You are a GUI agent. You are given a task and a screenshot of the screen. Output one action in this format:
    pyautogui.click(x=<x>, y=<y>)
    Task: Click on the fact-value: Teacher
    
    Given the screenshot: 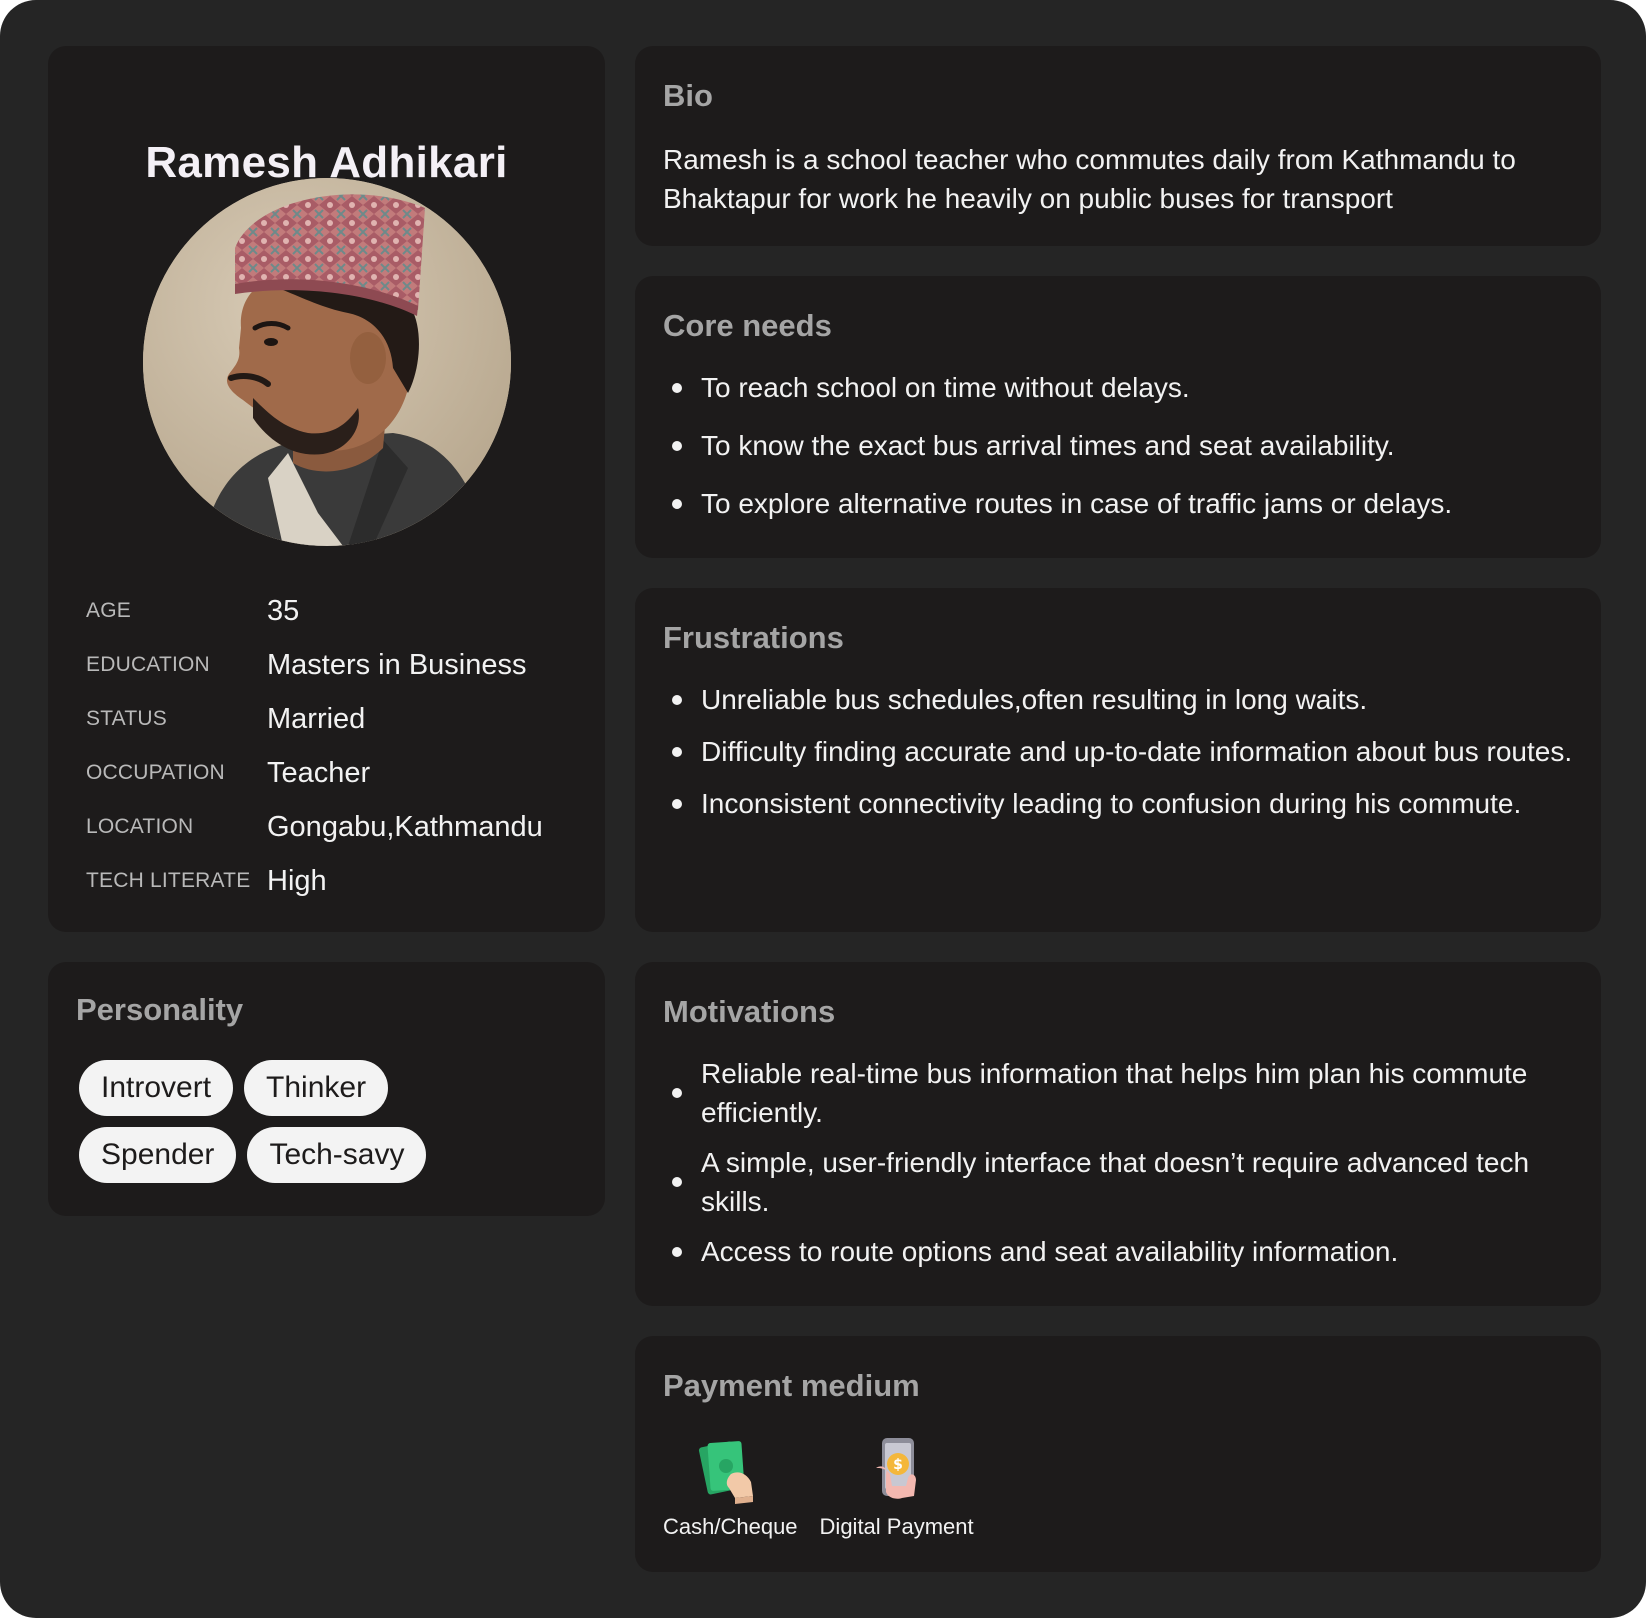 What is the action you would take?
    pyautogui.click(x=319, y=772)
    